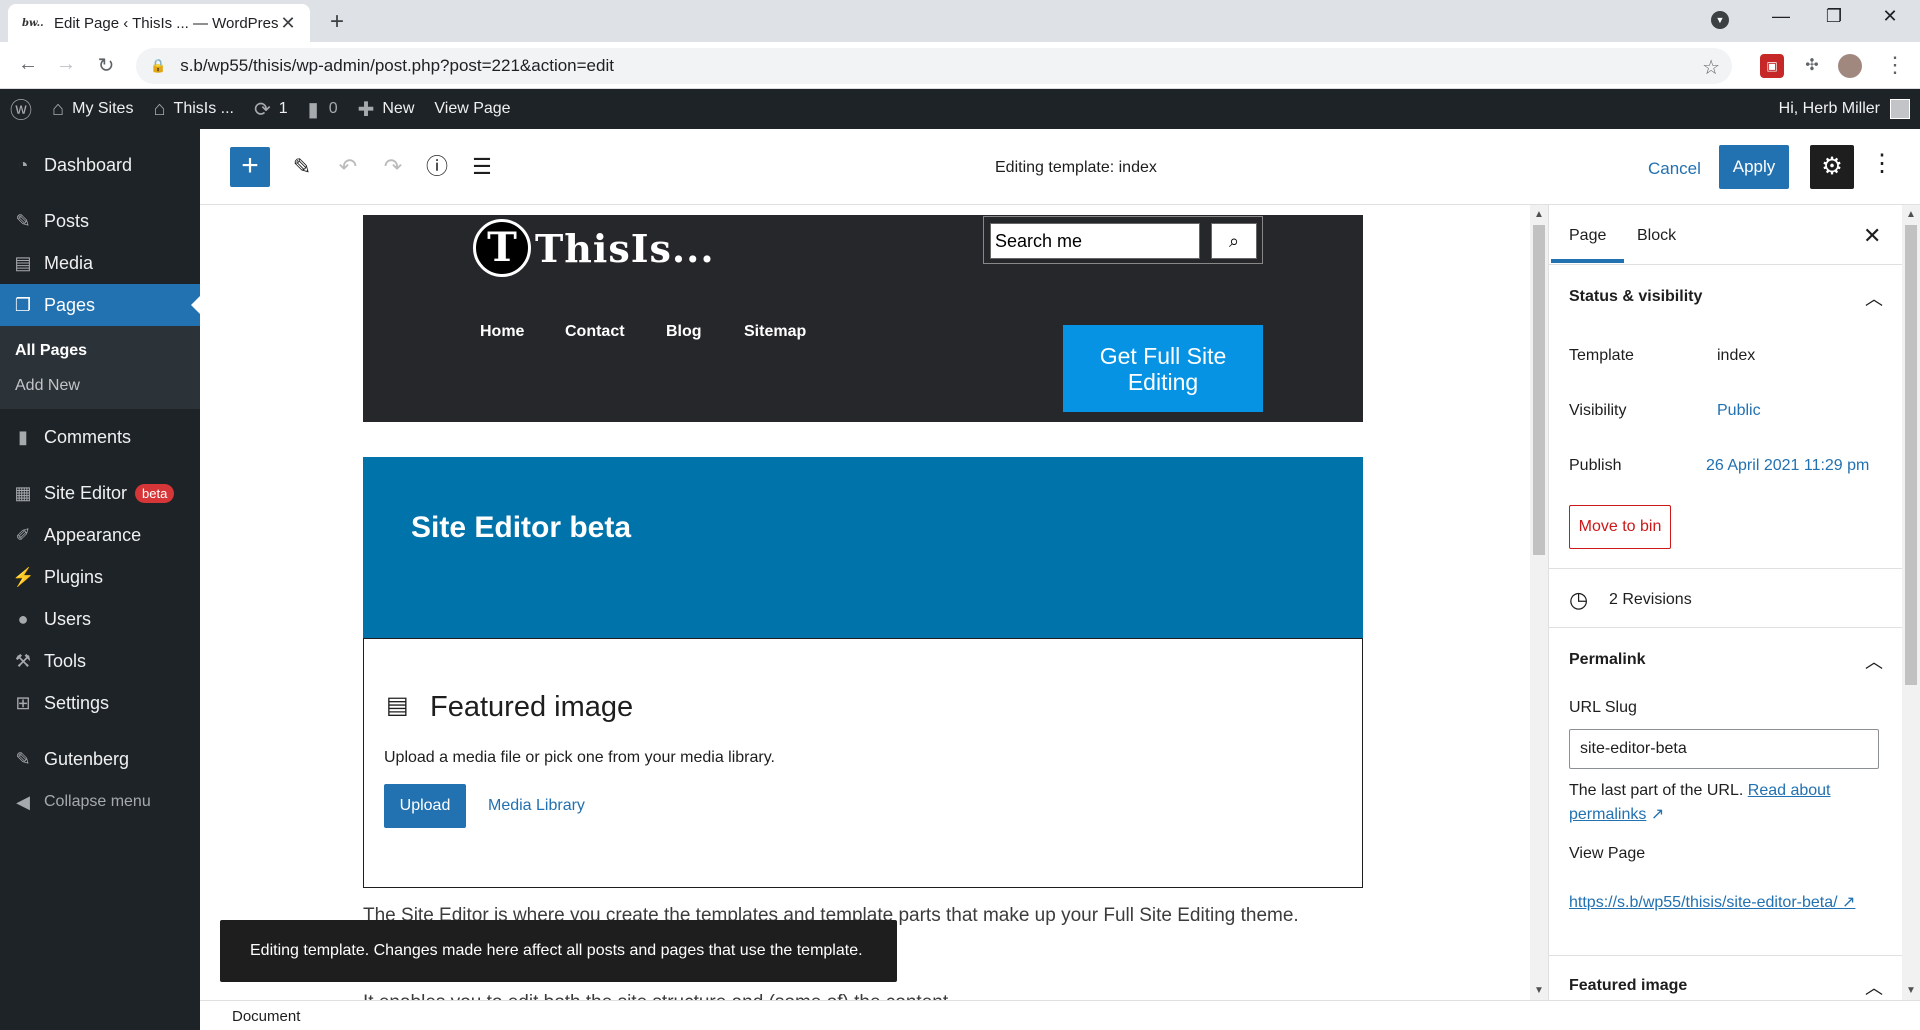 The height and width of the screenshot is (1030, 1920). I want to click on sidebar-item-site-editor: ▦ Site Editor beta, so click(100, 493).